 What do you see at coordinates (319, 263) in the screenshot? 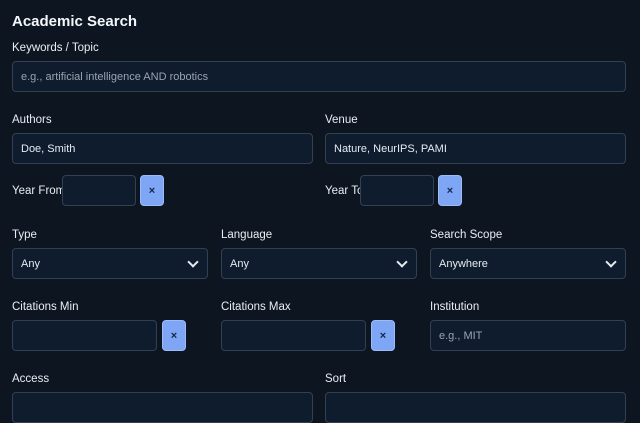
I see `language-select: Any` at bounding box center [319, 263].